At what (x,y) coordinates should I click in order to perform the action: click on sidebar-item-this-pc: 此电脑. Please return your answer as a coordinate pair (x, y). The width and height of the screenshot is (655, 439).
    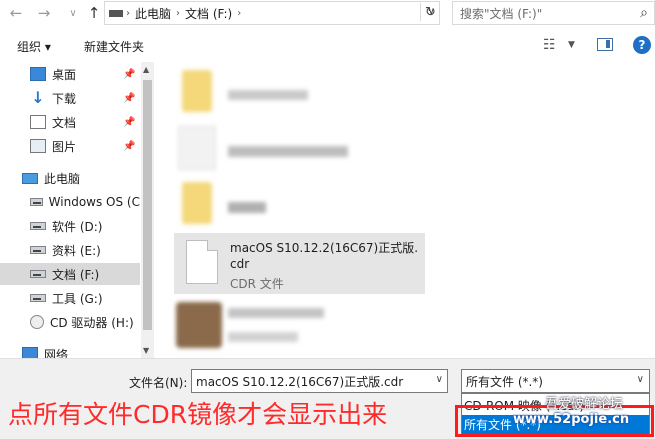
    Looking at the image, I should click on (70, 178).